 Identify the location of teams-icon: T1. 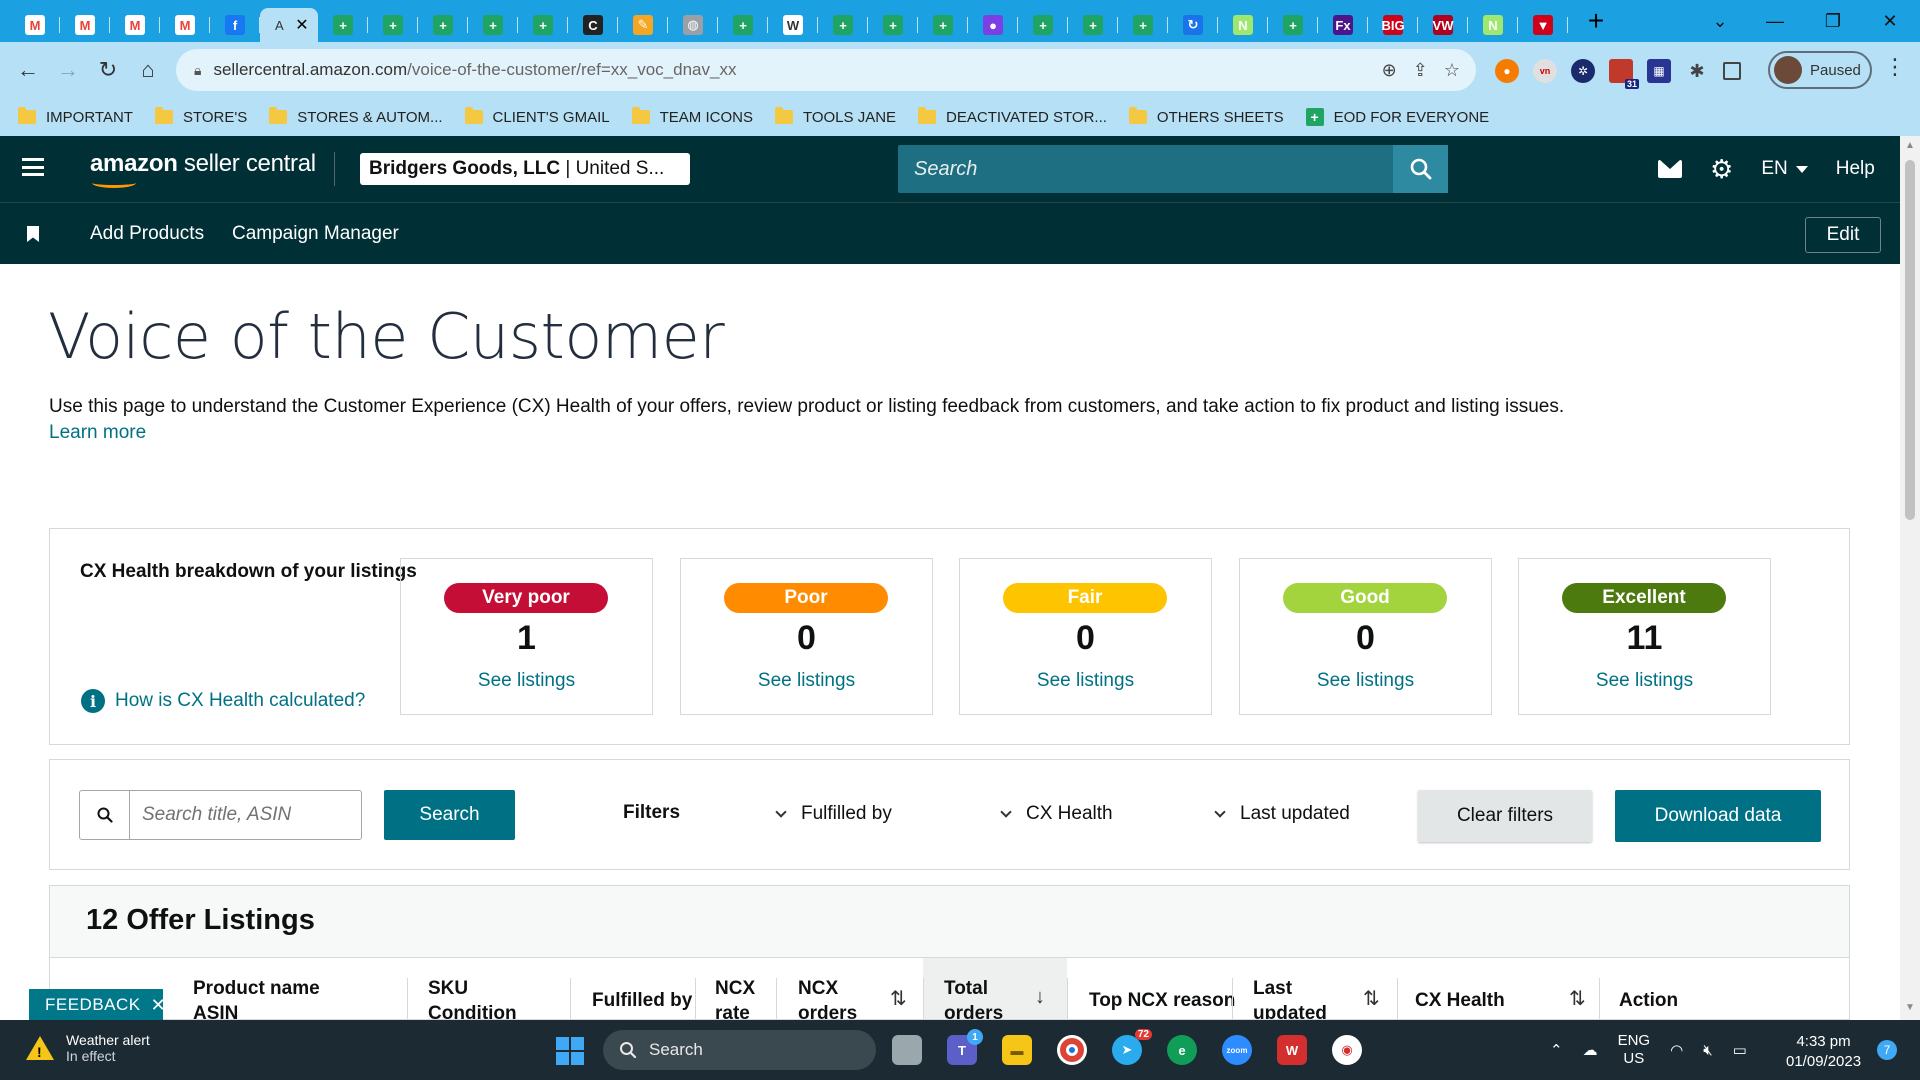
(965, 1047).